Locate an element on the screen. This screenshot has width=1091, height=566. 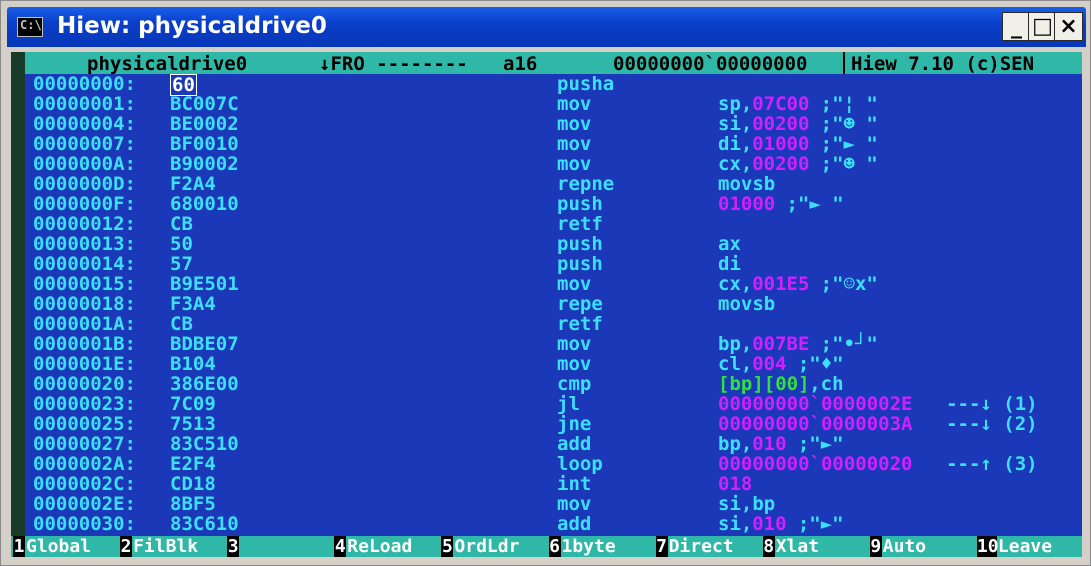
row-hex-bytes: 680010 is located at coordinates (204, 204).